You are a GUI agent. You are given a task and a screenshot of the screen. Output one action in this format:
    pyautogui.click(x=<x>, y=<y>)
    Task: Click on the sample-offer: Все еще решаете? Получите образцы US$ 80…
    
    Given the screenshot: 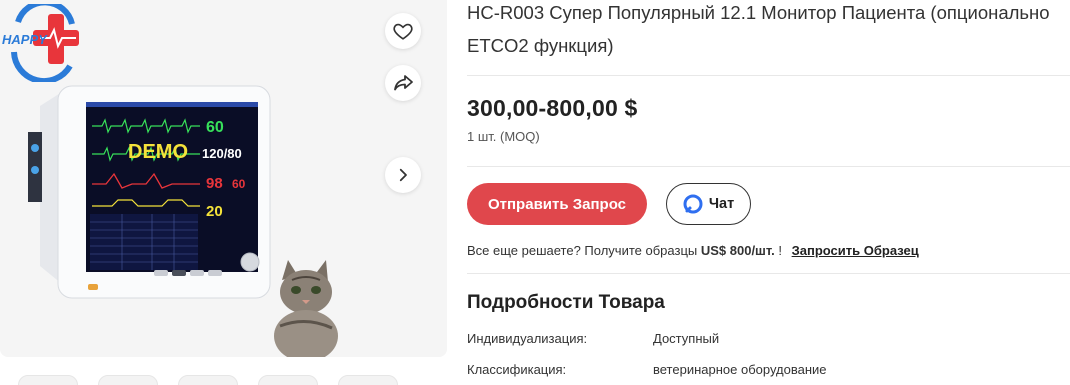 What is the action you would take?
    pyautogui.click(x=693, y=250)
    